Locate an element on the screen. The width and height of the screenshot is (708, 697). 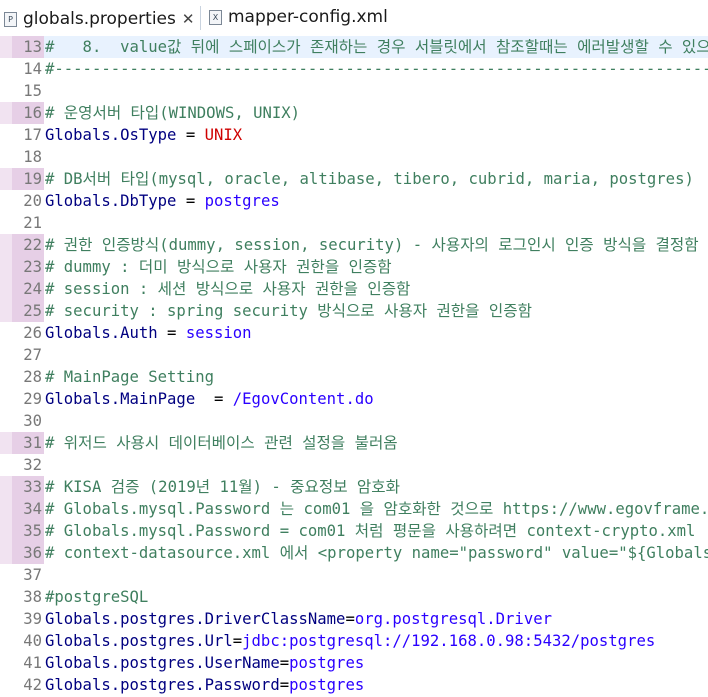
comment-text: # dummy : 더미 방식으로 사용자 권한을 인증함 is located at coordinates (218, 267).